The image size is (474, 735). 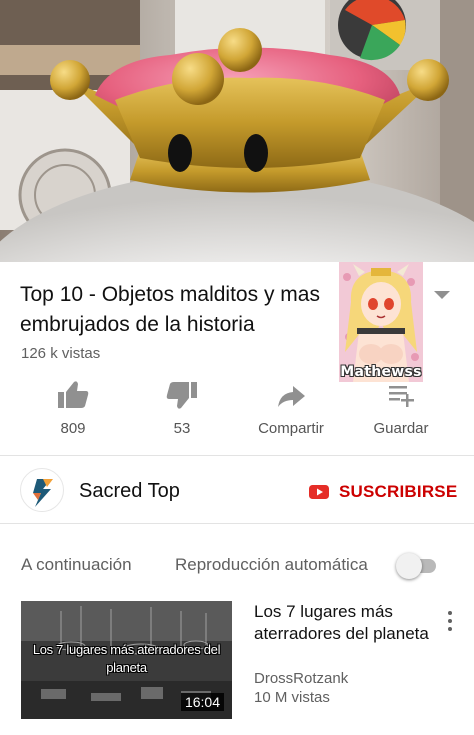 I want to click on video-duration: 16:04, so click(x=202, y=702).